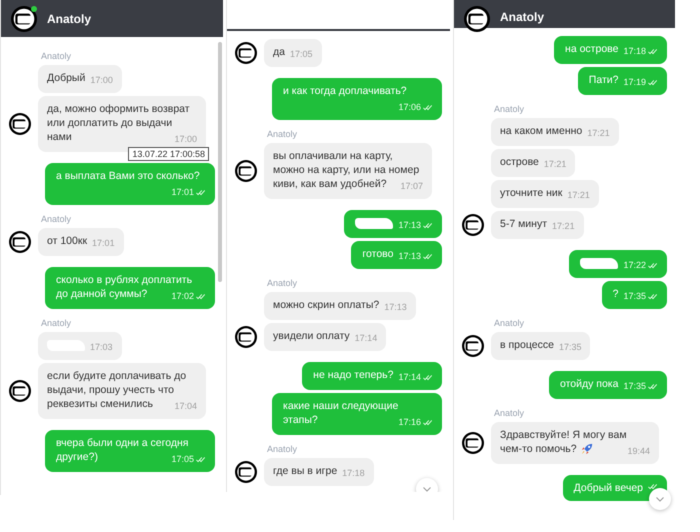  I want to click on message-bubble: если будите доплачивать до выдачи, прошу учесть что реквезиты сменились 17:04, so click(122, 391).